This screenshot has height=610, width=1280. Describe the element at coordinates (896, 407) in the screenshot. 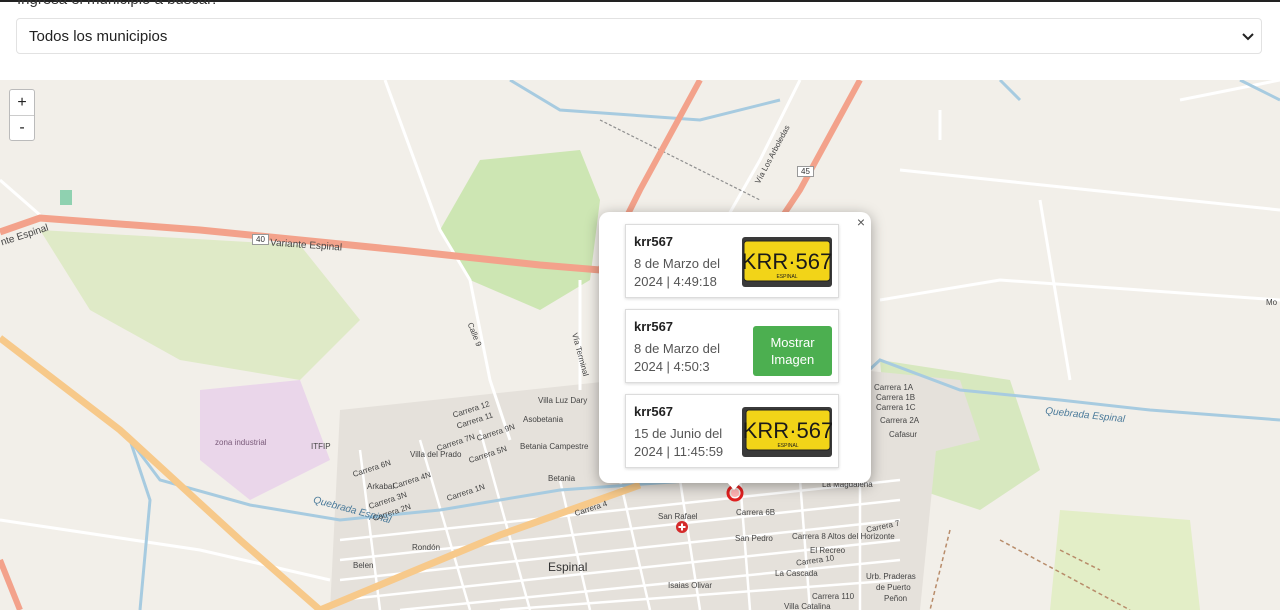

I see `road-label-carrera1c: Carrera 1C` at that location.